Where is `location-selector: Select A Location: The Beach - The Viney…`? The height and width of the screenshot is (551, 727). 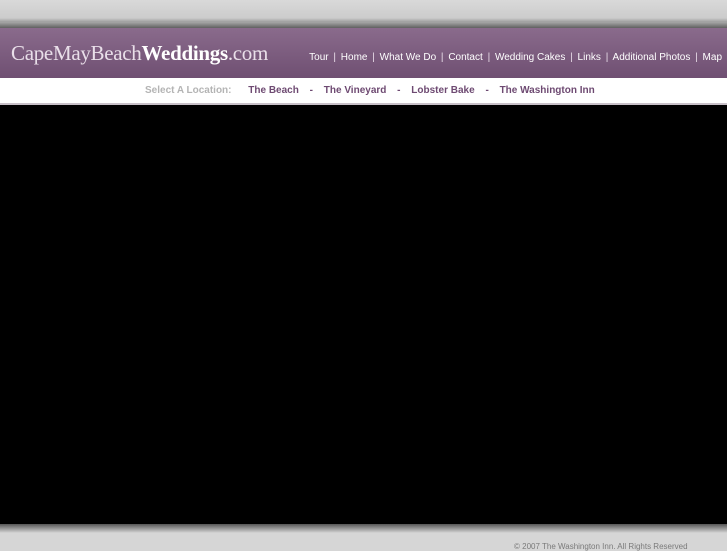
location-selector: Select A Location: The Beach - The Viney… is located at coordinates (370, 90).